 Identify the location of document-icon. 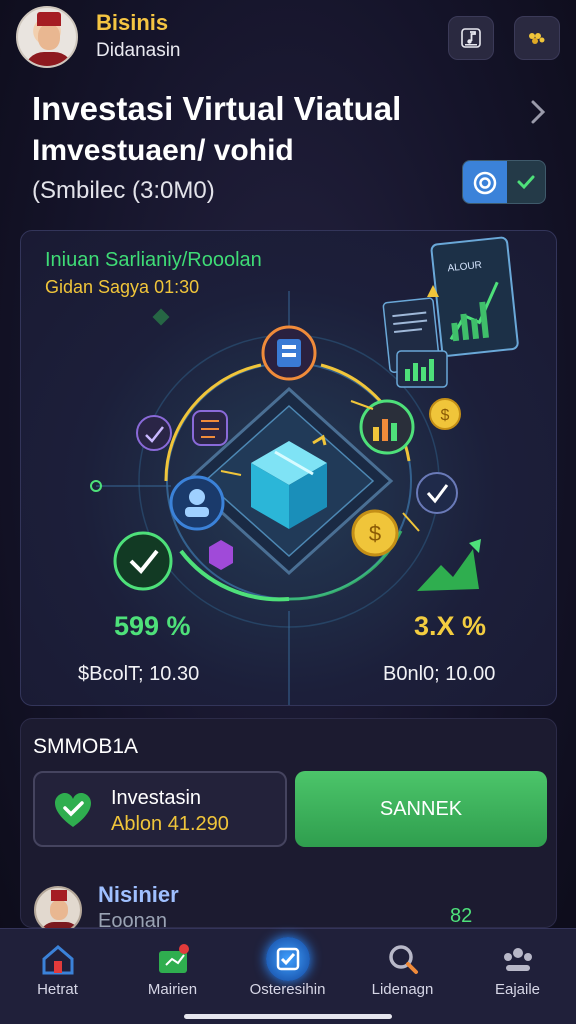
(289, 353).